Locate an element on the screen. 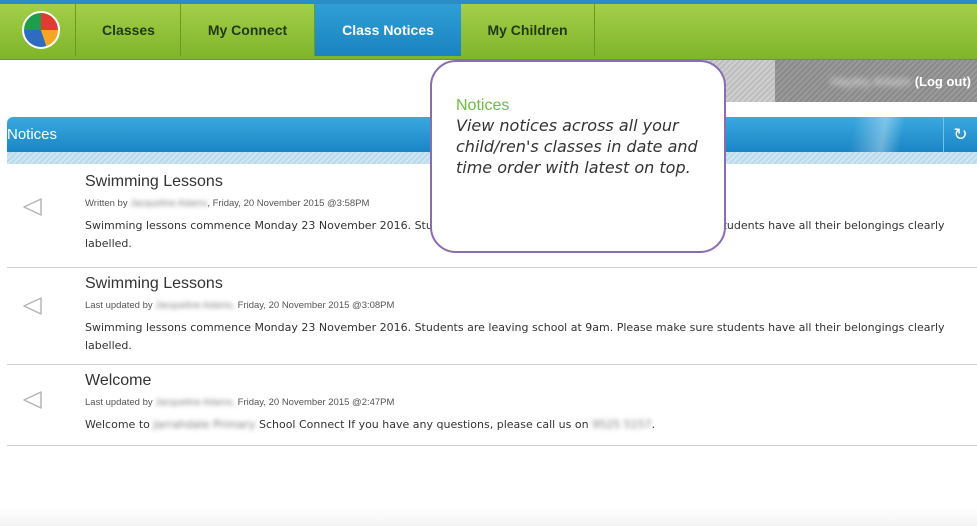  notice-date: , Friday, 20 November 2015 @3:58PM is located at coordinates (288, 203).